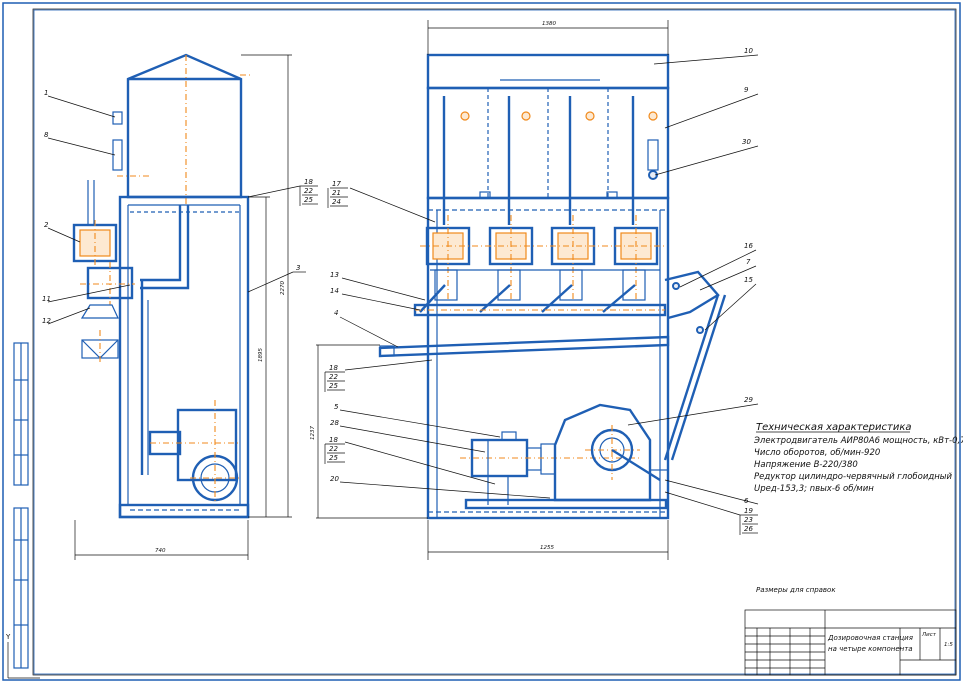 The width and height of the screenshot is (963, 683). Describe the element at coordinates (336, 193) in the screenshot. I see `callout-21: 21` at that location.